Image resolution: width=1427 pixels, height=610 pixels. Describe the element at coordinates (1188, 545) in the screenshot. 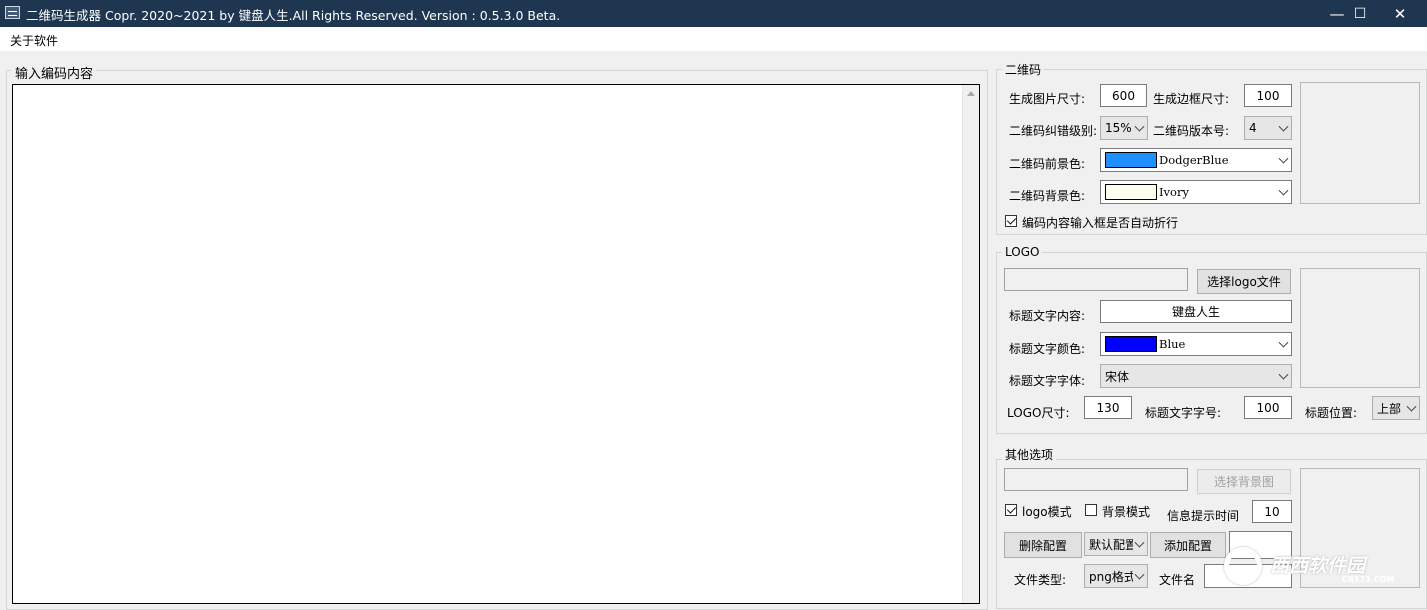

I see `add-config-button: 添加配置` at that location.